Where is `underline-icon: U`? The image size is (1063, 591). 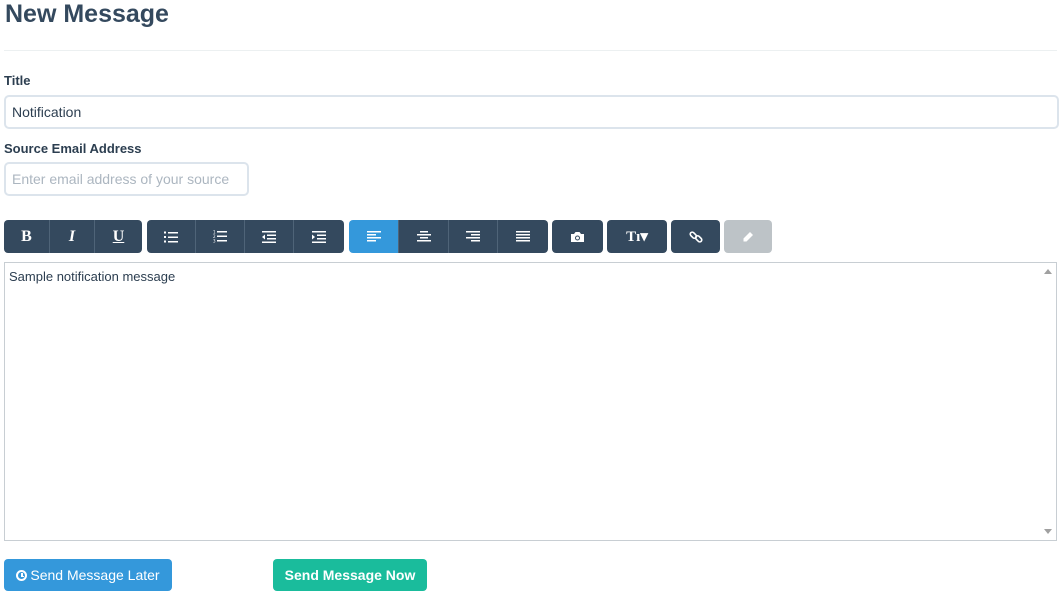 underline-icon: U is located at coordinates (118, 236).